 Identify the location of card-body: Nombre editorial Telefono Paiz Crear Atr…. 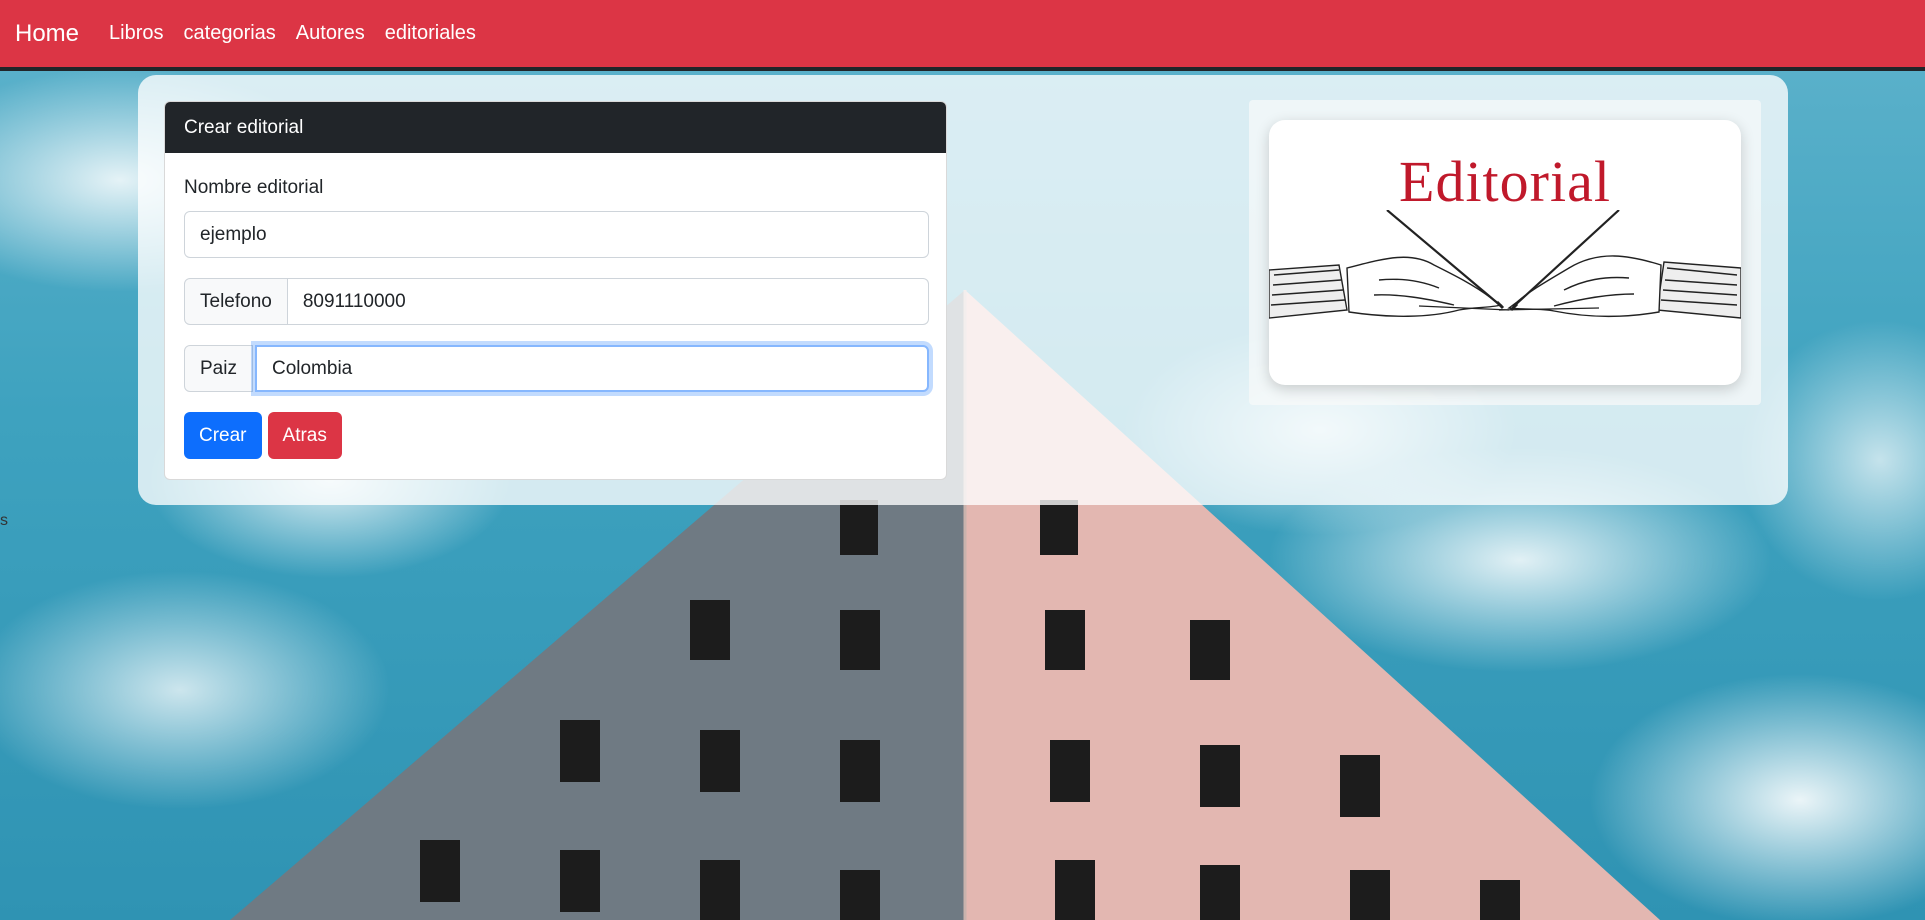
(555, 306).